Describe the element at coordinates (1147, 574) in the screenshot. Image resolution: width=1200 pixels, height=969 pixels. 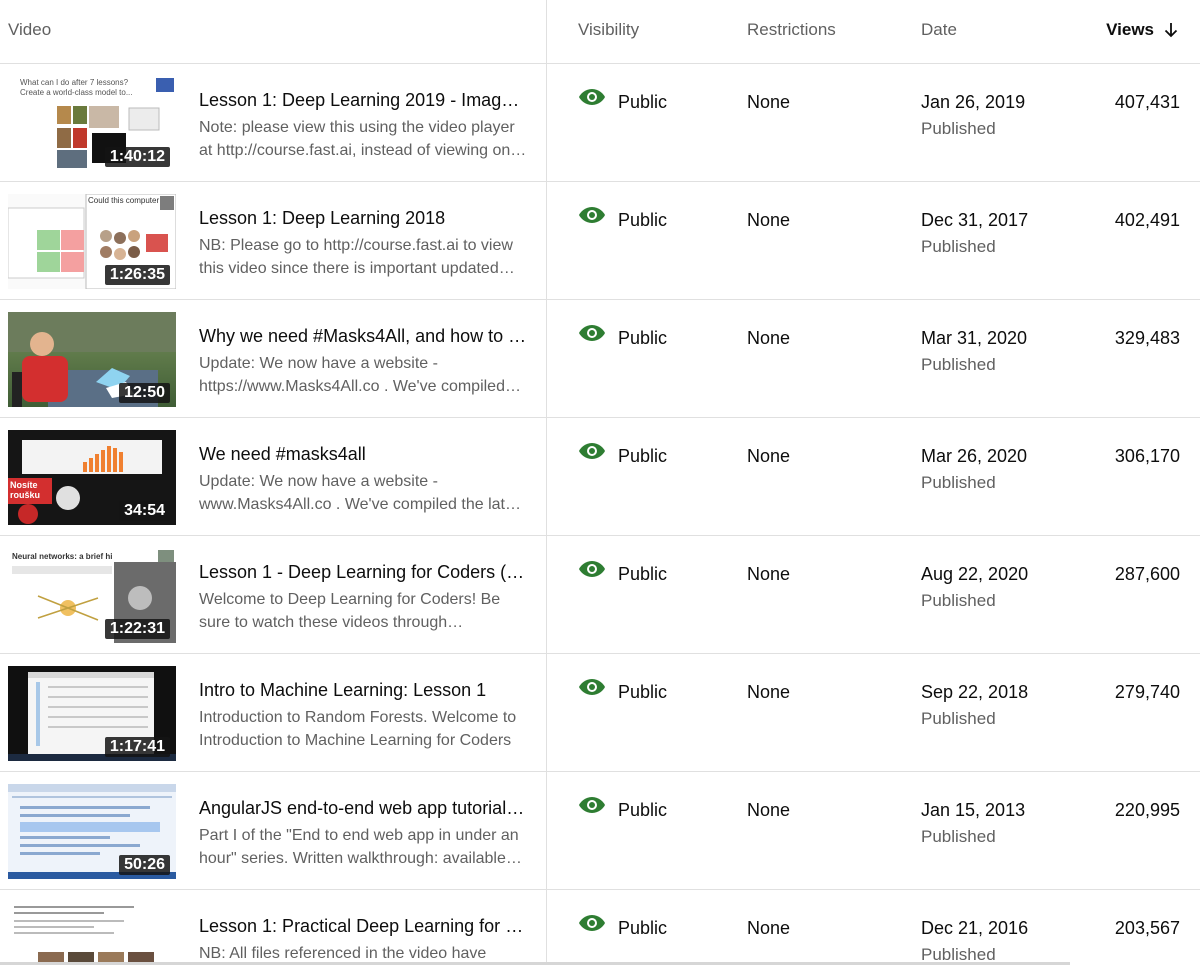
I see `view-count: 287,600` at that location.